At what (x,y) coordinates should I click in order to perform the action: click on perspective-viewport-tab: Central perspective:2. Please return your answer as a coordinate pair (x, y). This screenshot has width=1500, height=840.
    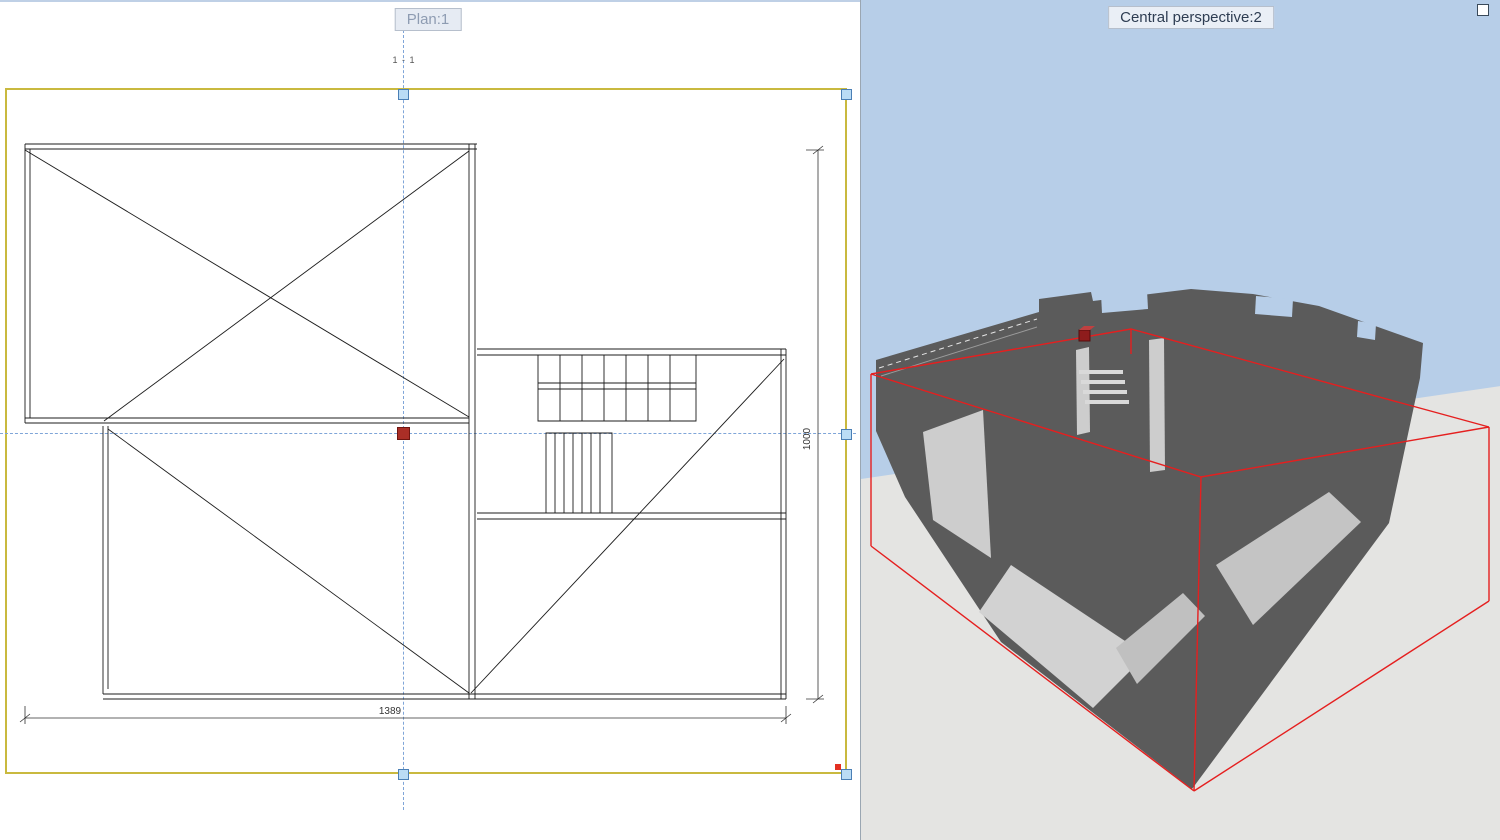
    Looking at the image, I should click on (1191, 17).